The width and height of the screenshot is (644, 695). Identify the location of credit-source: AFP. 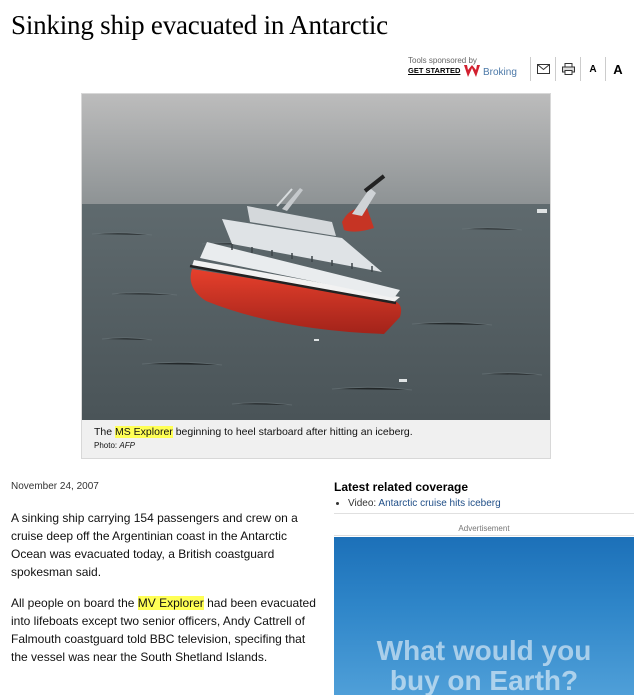
(127, 445).